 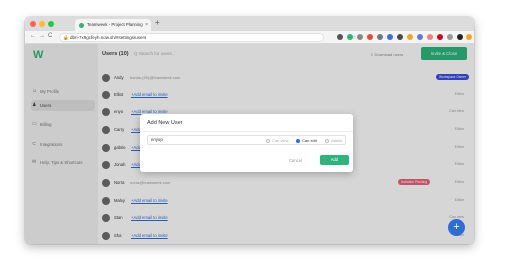 What do you see at coordinates (298, 140) in the screenshot?
I see `radio-checked-icon` at bounding box center [298, 140].